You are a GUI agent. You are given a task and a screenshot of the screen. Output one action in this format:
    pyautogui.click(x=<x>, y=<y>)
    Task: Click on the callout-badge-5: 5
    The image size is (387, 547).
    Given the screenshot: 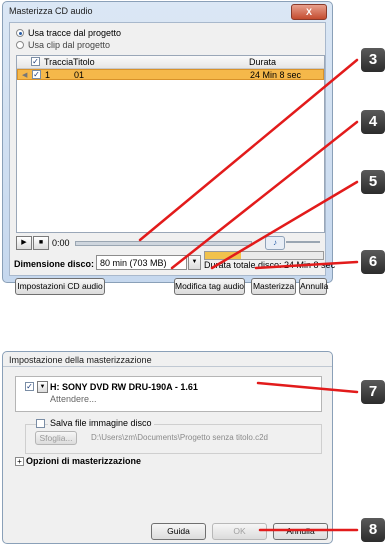 What is the action you would take?
    pyautogui.click(x=373, y=182)
    